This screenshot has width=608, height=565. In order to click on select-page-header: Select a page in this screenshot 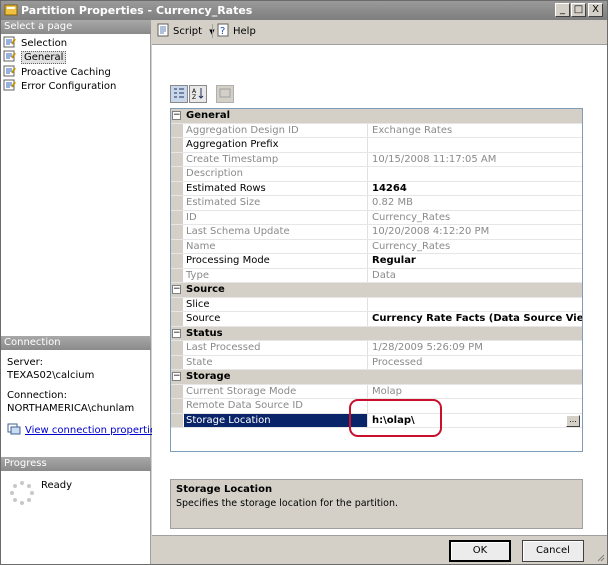, I will do `click(76, 27)`.